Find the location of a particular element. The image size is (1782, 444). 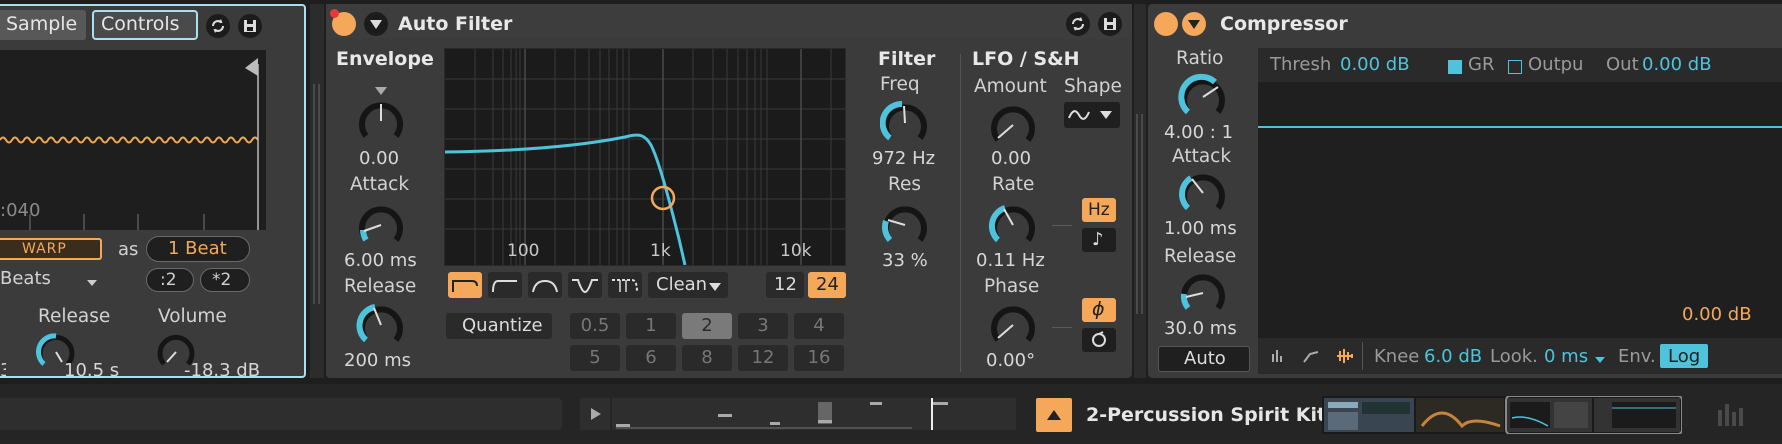

device-on-toggle is located at coordinates (1166, 24).